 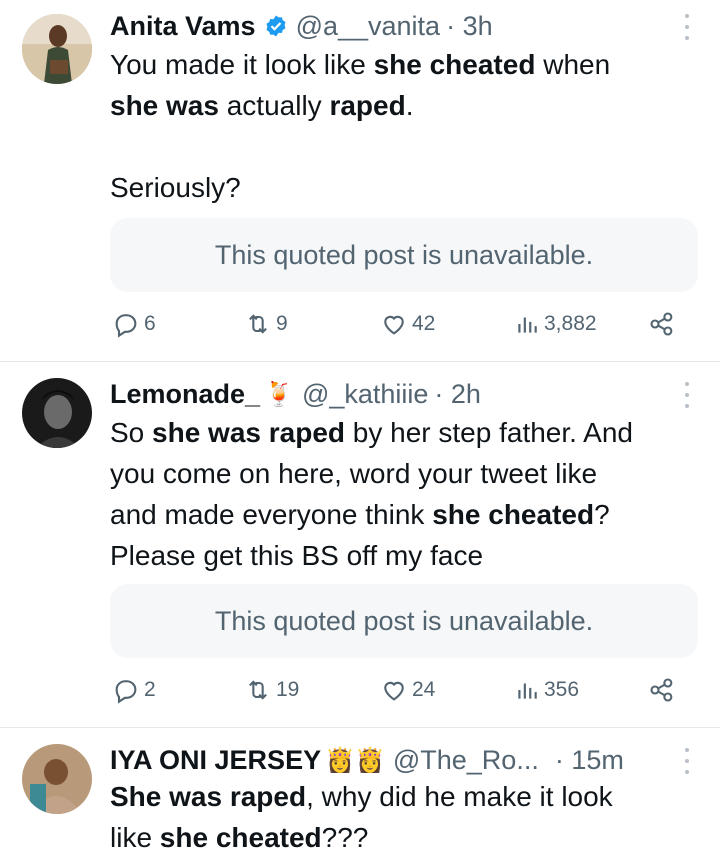 What do you see at coordinates (215, 760) in the screenshot?
I see `display-name: IYA ONI JERSEY` at bounding box center [215, 760].